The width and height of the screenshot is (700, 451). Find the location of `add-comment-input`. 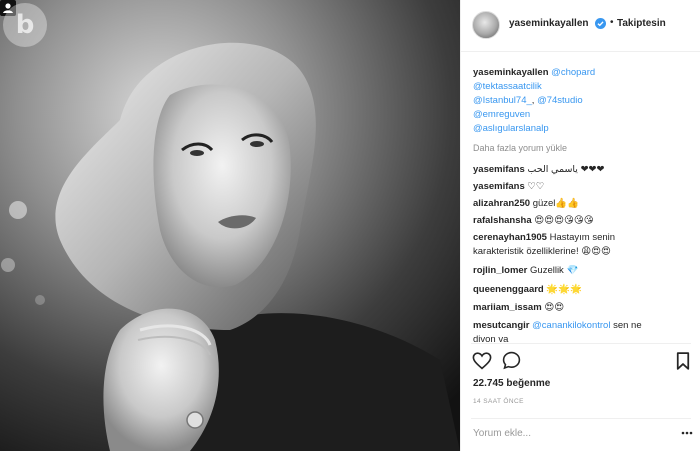

add-comment-input is located at coordinates (568, 433).